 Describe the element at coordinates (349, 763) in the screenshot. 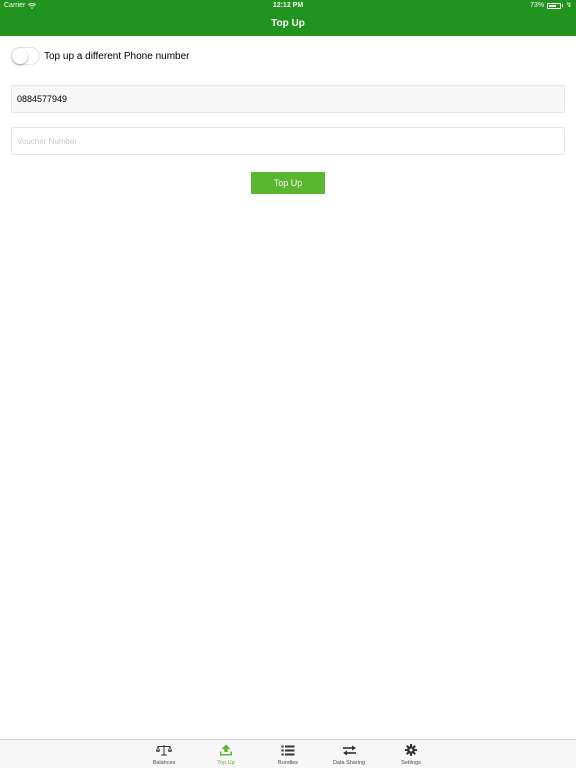

I see `tab-label: Data Sharing` at that location.